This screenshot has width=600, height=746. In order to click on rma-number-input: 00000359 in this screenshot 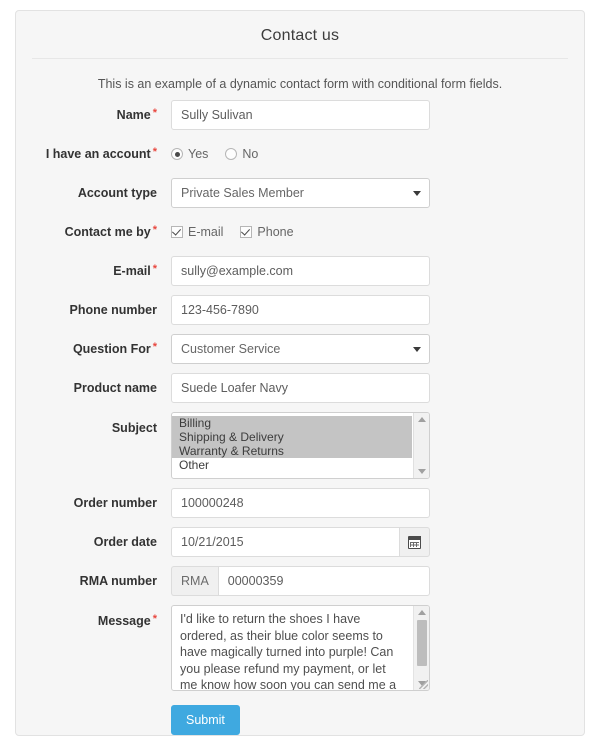, I will do `click(323, 581)`.